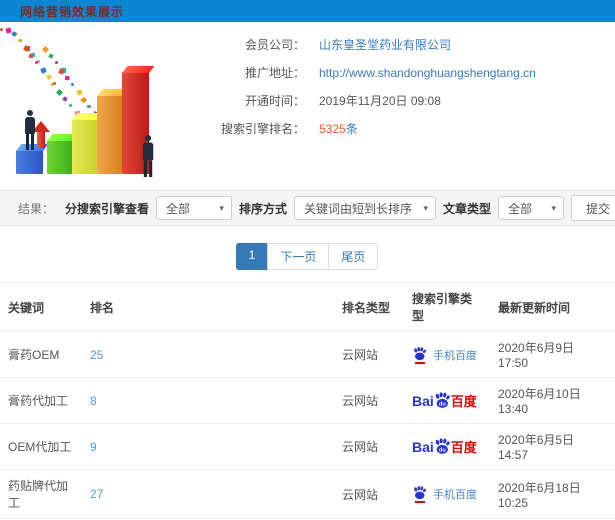  I want to click on table-row: 膏药代加工 8 云网站 Bai du 百度 2020年6月10日 13:40, so click(307, 400).